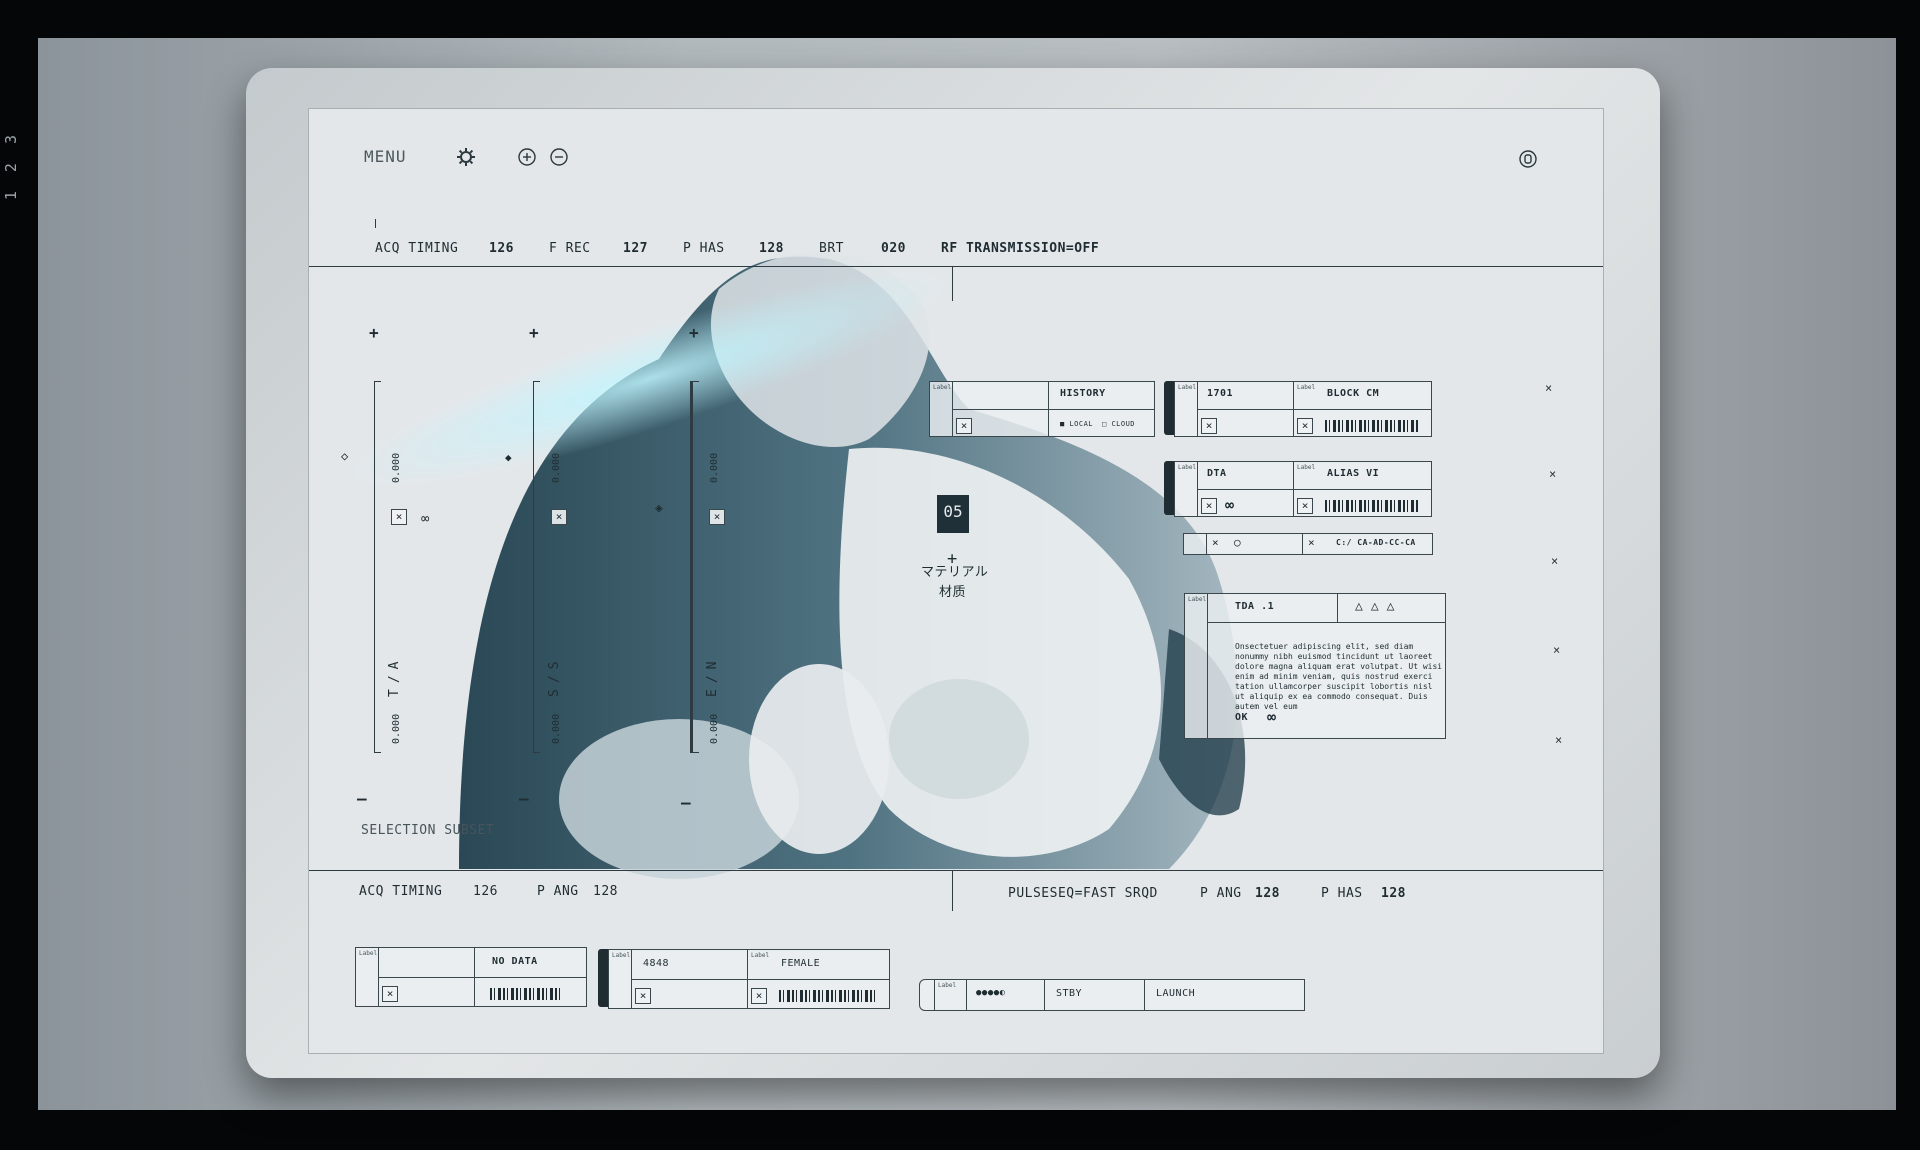  Describe the element at coordinates (1241, 717) in the screenshot. I see `tda-ok-button: OK` at that location.